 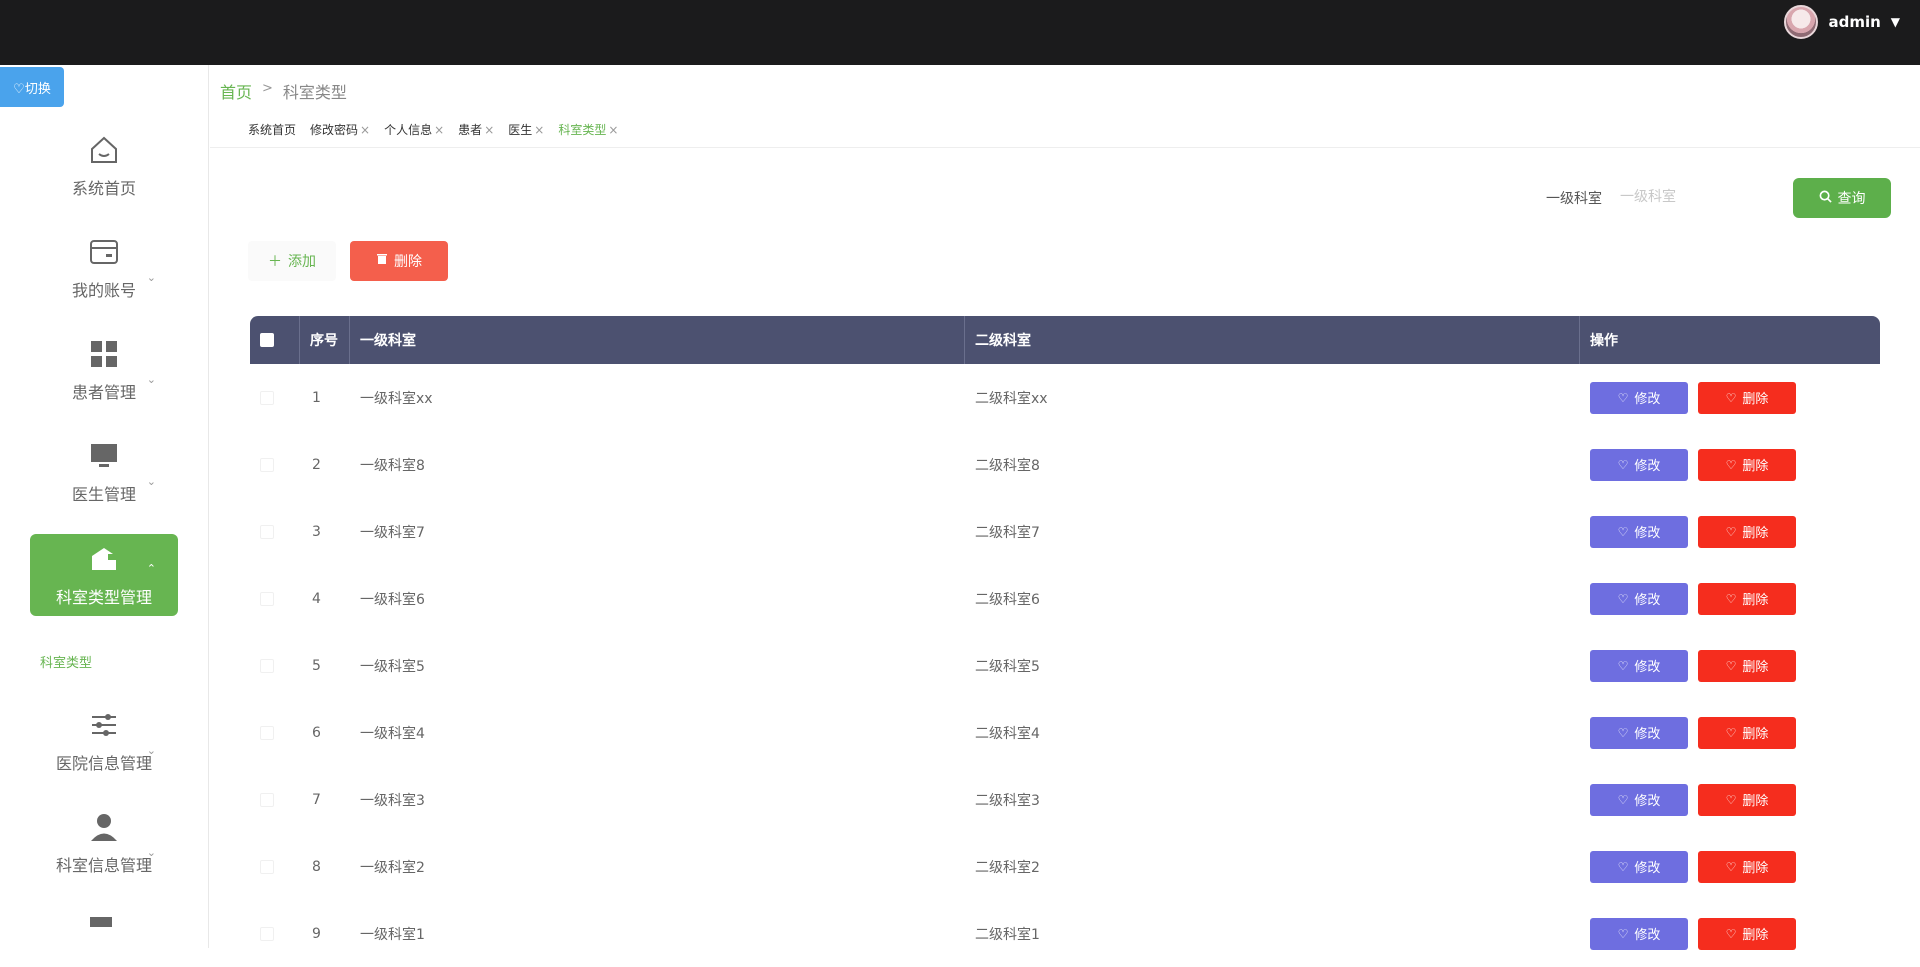 What do you see at coordinates (1065, 397) in the screenshot?
I see `table-row: 1 一级科室xx 二级科室xx ♡ 修改 ♡ 删除` at bounding box center [1065, 397].